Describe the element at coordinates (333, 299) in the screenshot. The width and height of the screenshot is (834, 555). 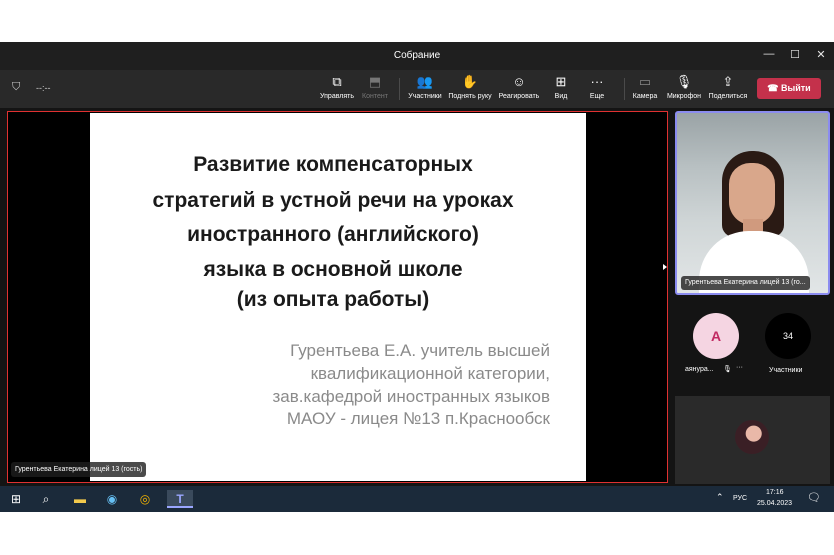
I see `slide-title-line: (из опыта работы)` at that location.